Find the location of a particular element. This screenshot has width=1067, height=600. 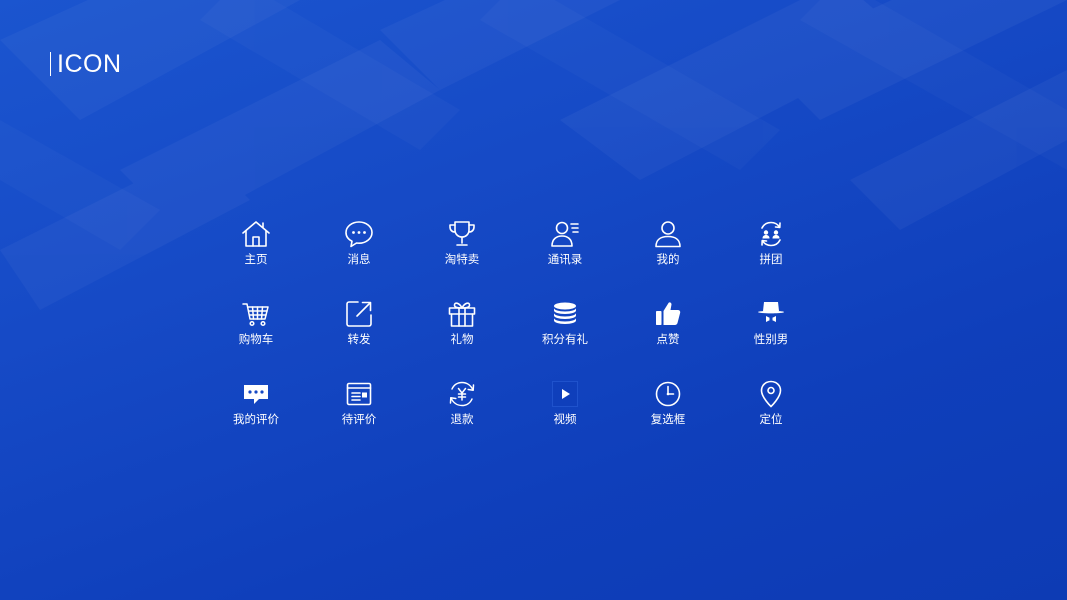

icon-tile-like: 点赞 is located at coordinates (668, 328).